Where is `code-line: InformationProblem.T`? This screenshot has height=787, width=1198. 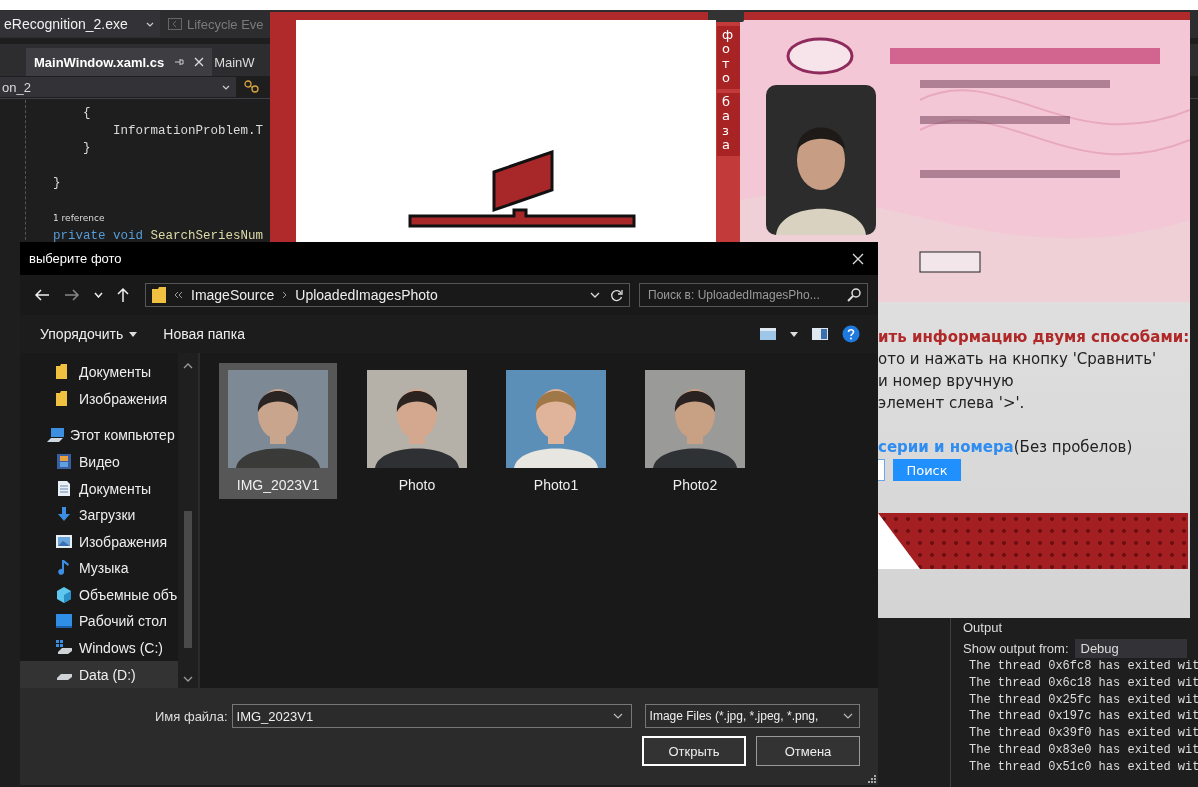
code-line: InformationProblem.T is located at coordinates (188, 131).